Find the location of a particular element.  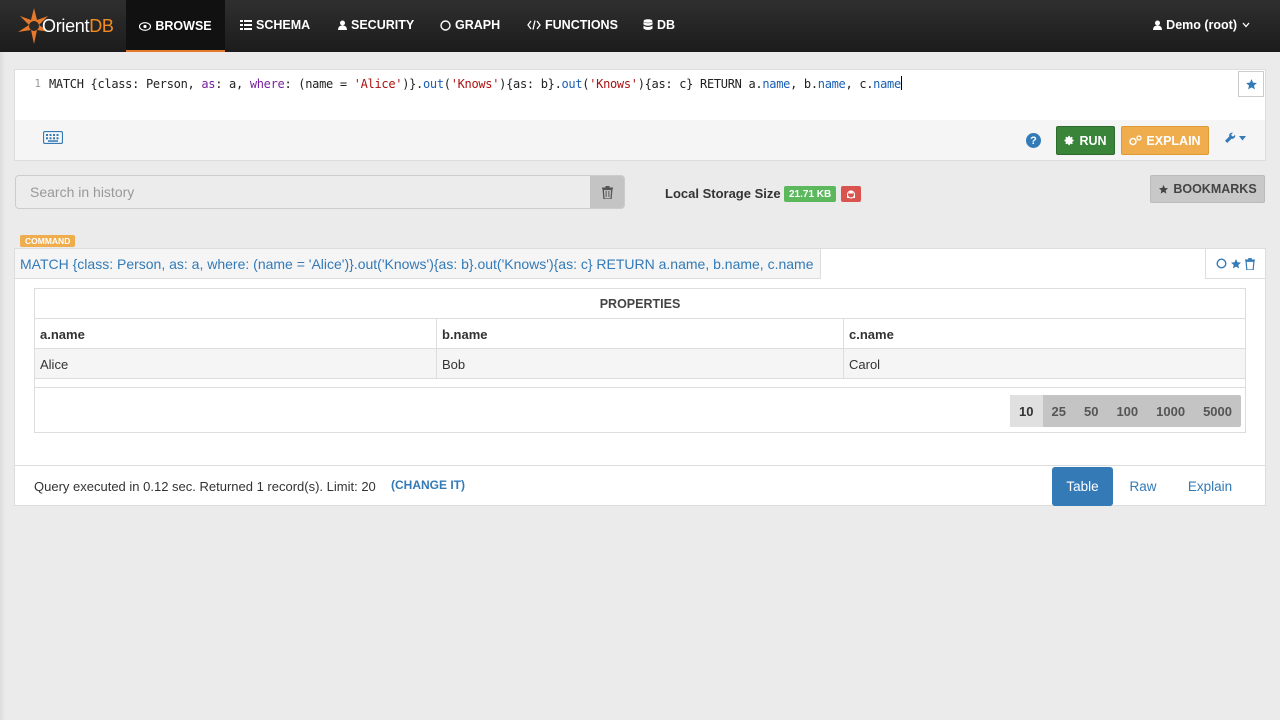

command-badge: COMMAND is located at coordinates (48, 241).